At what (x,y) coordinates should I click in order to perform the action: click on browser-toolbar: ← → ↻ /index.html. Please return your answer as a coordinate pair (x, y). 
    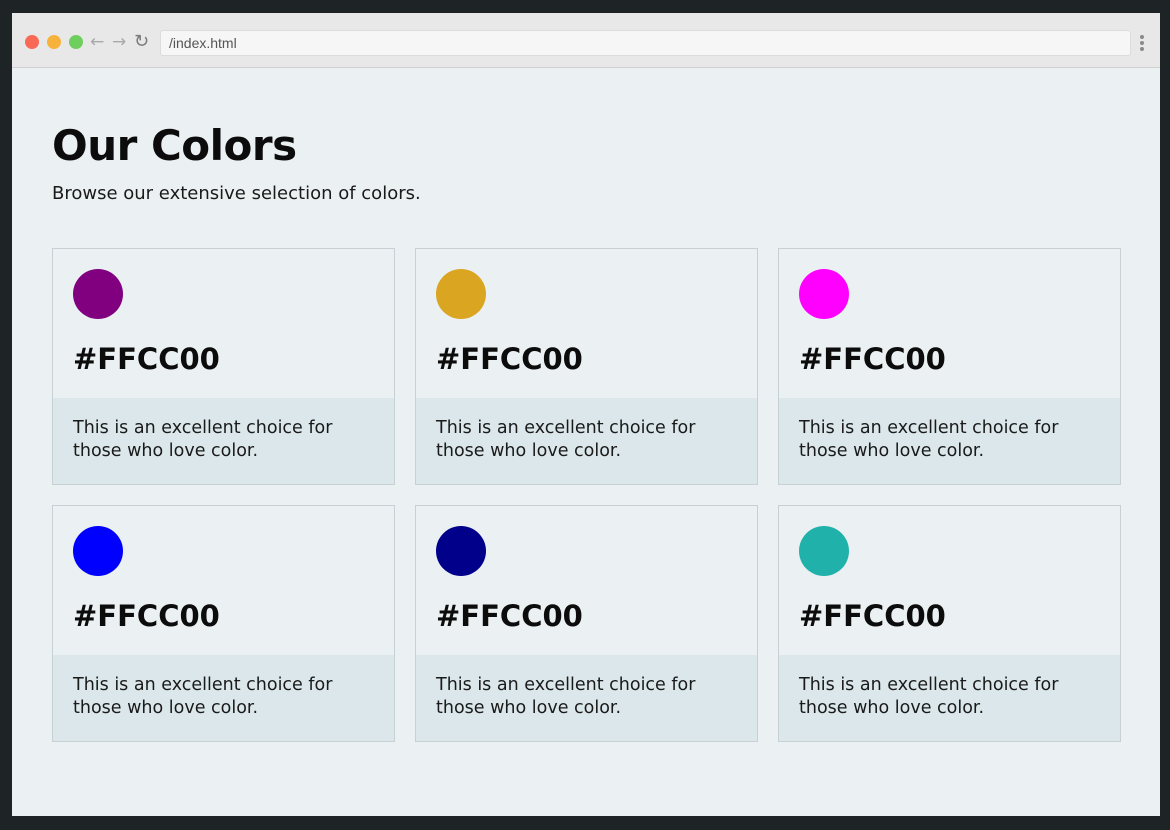
    Looking at the image, I should click on (586, 40).